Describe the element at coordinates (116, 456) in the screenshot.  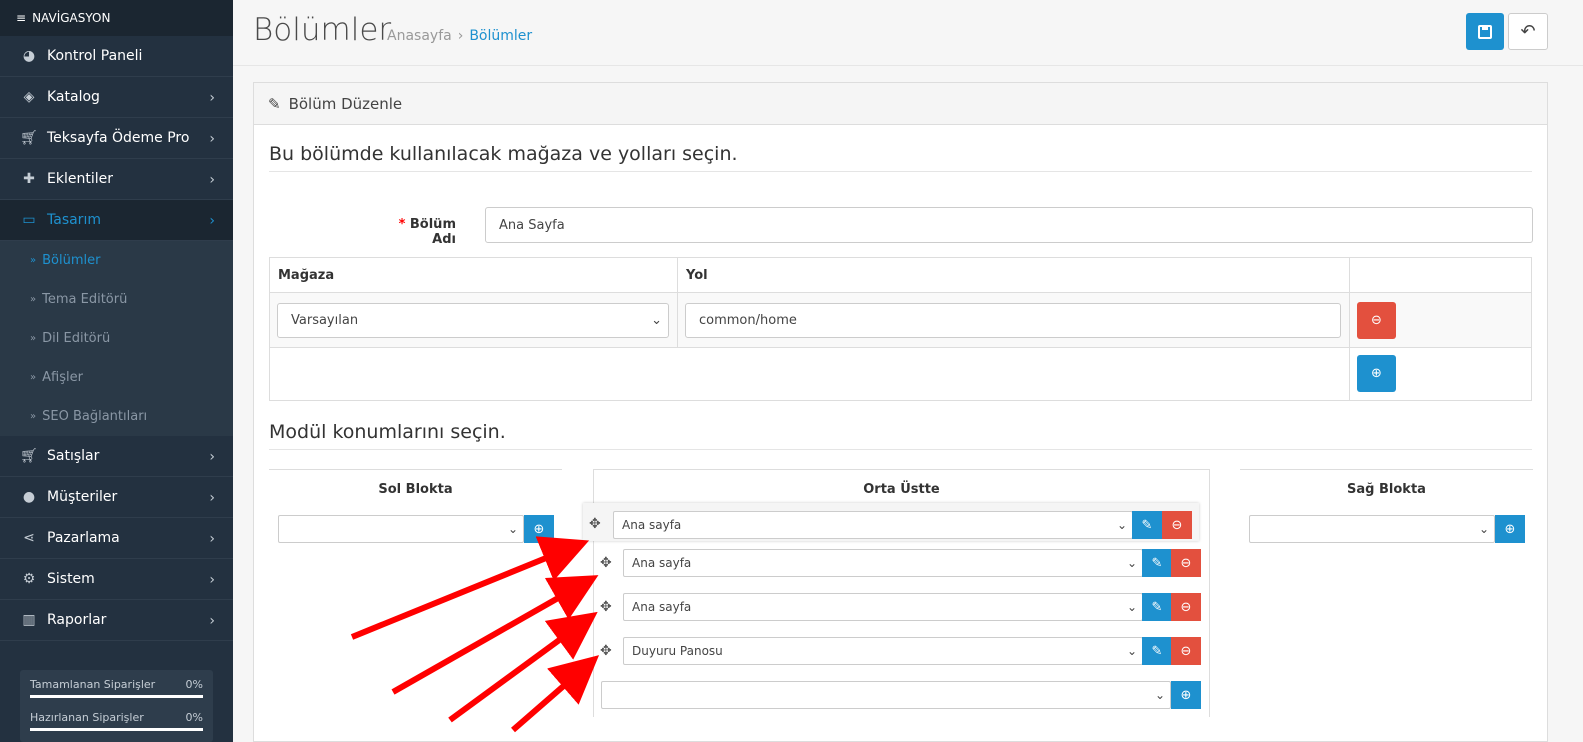
I see `sidebar-item-sales: 🛒︎ Satışlar ›` at that location.